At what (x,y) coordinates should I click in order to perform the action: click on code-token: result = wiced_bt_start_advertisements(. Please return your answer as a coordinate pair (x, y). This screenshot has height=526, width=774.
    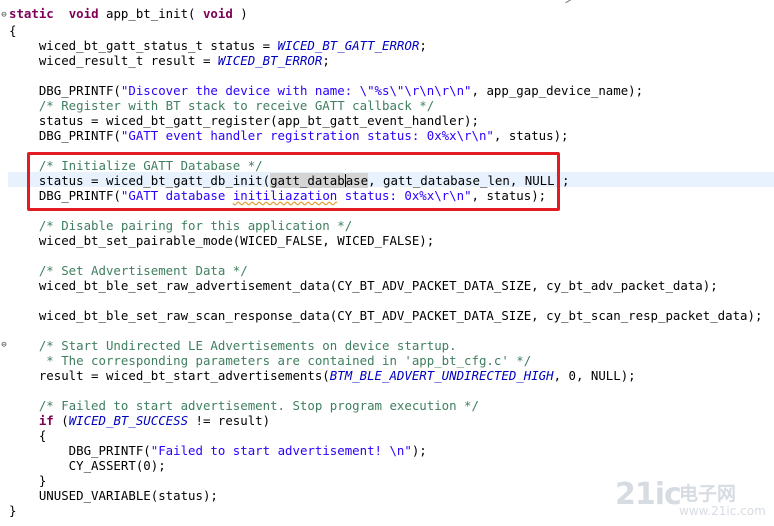
    Looking at the image, I should click on (169, 375).